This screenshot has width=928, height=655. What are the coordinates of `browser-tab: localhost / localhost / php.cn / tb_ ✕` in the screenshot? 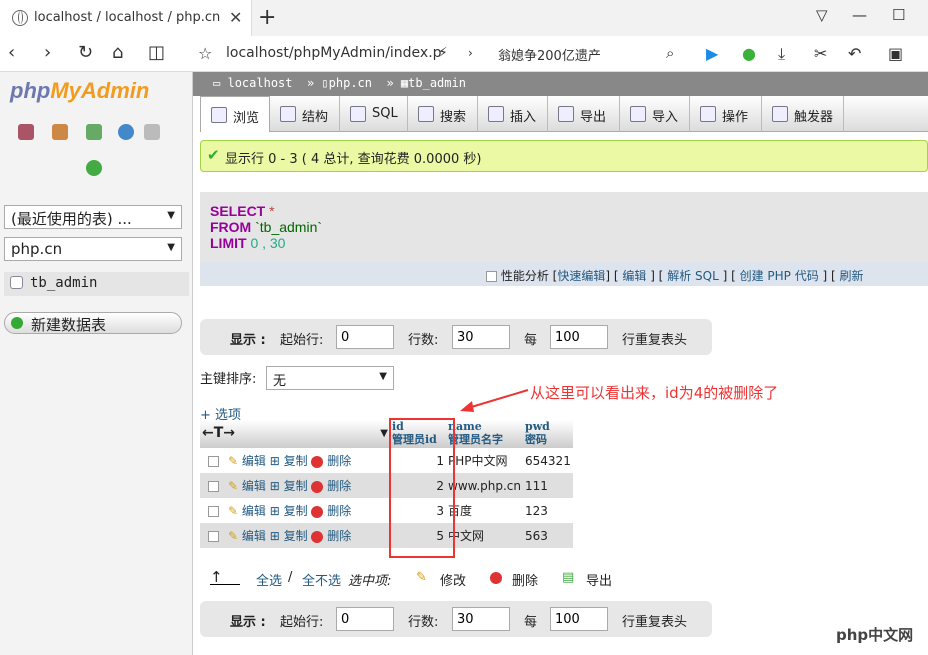 It's located at (126, 18).